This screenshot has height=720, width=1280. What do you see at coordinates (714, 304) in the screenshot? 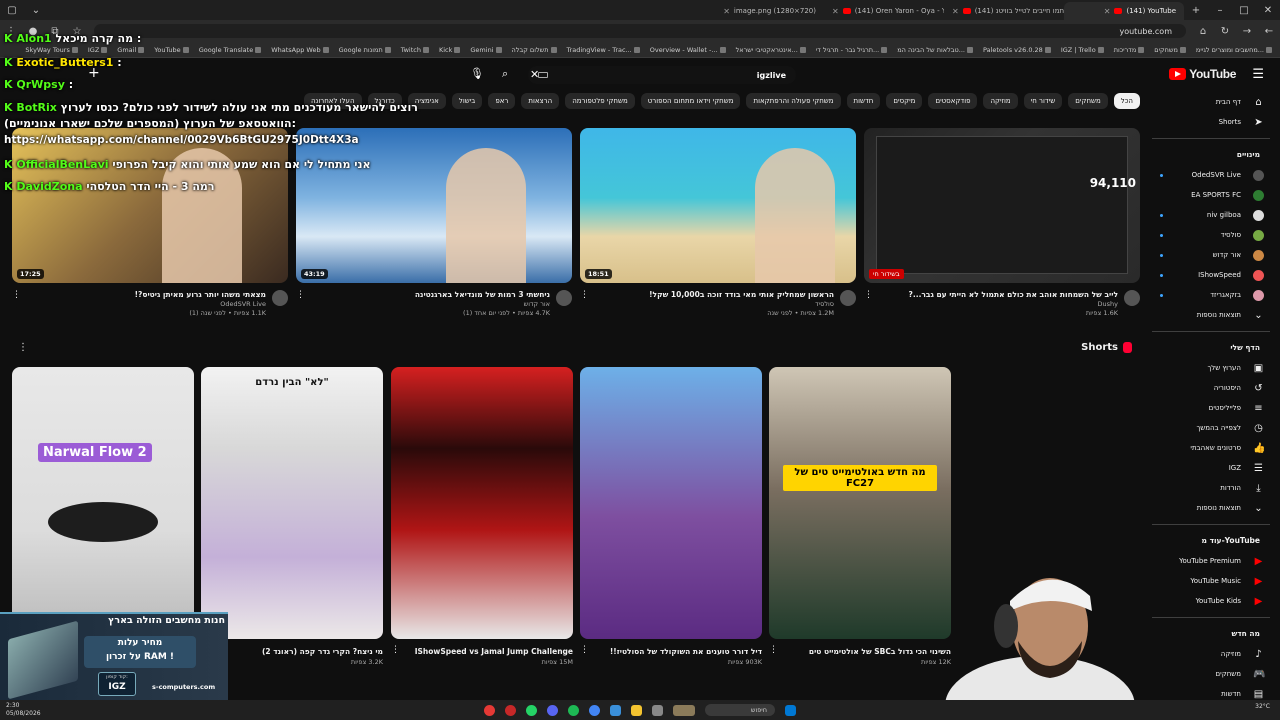
I see `video-channel: סולסיד` at bounding box center [714, 304].